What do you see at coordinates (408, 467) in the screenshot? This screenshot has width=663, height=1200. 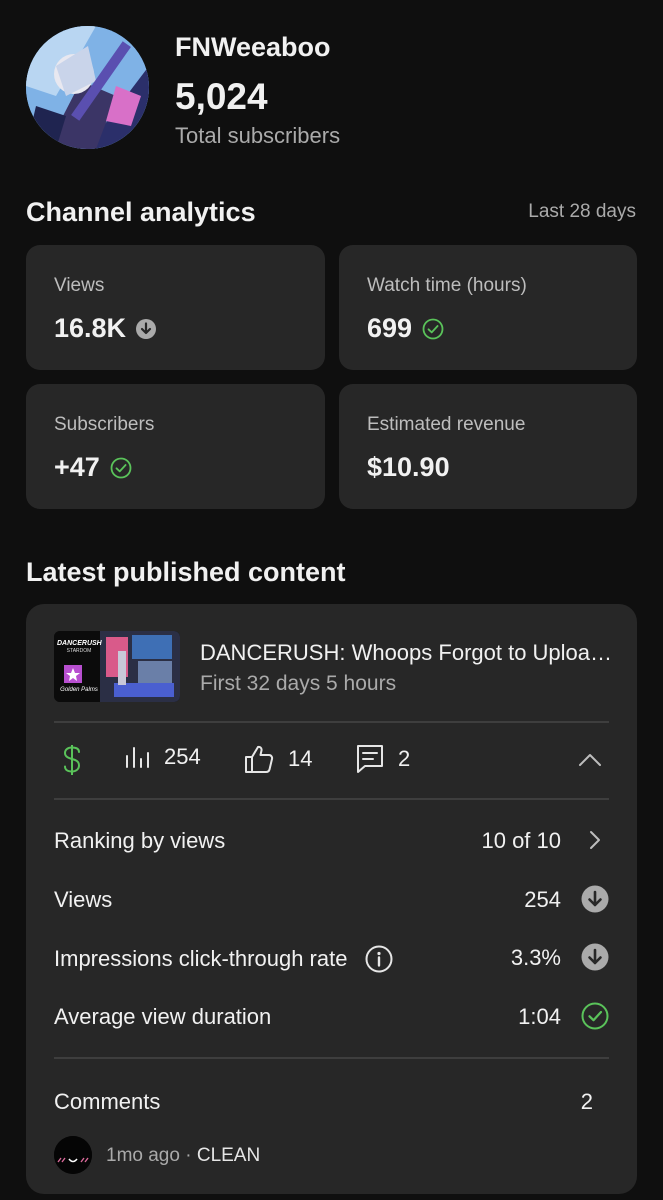 I see `card-value: $10.90` at bounding box center [408, 467].